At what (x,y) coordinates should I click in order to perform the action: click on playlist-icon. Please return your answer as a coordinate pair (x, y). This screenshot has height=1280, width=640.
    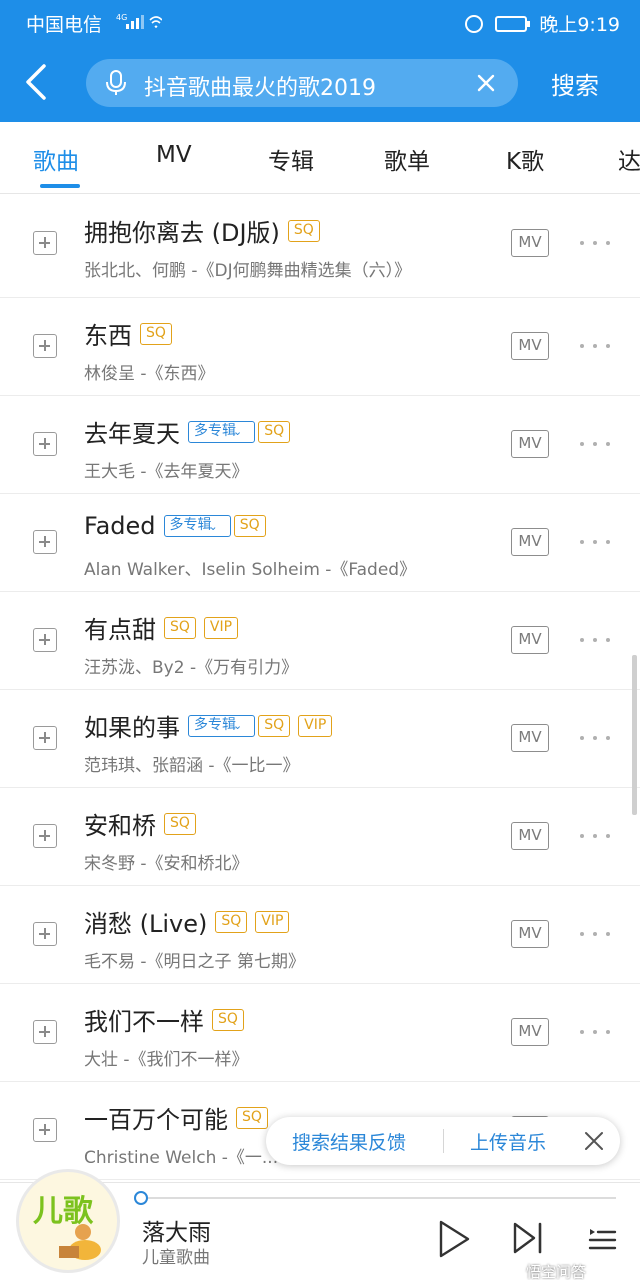
    Looking at the image, I should click on (602, 1239).